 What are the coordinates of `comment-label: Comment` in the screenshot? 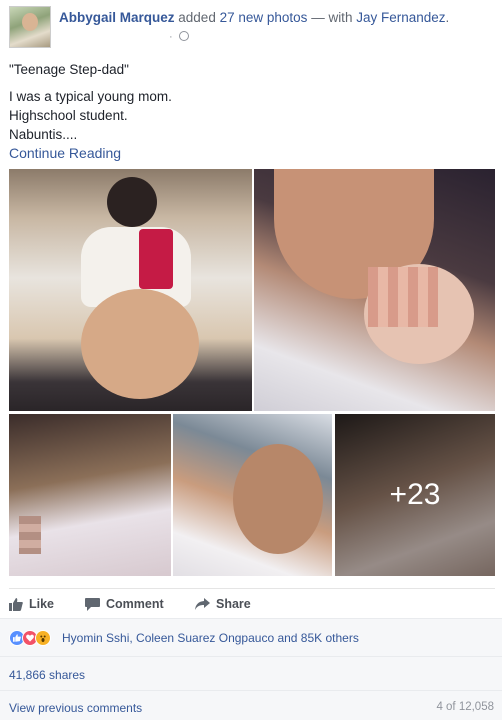 It's located at (135, 604).